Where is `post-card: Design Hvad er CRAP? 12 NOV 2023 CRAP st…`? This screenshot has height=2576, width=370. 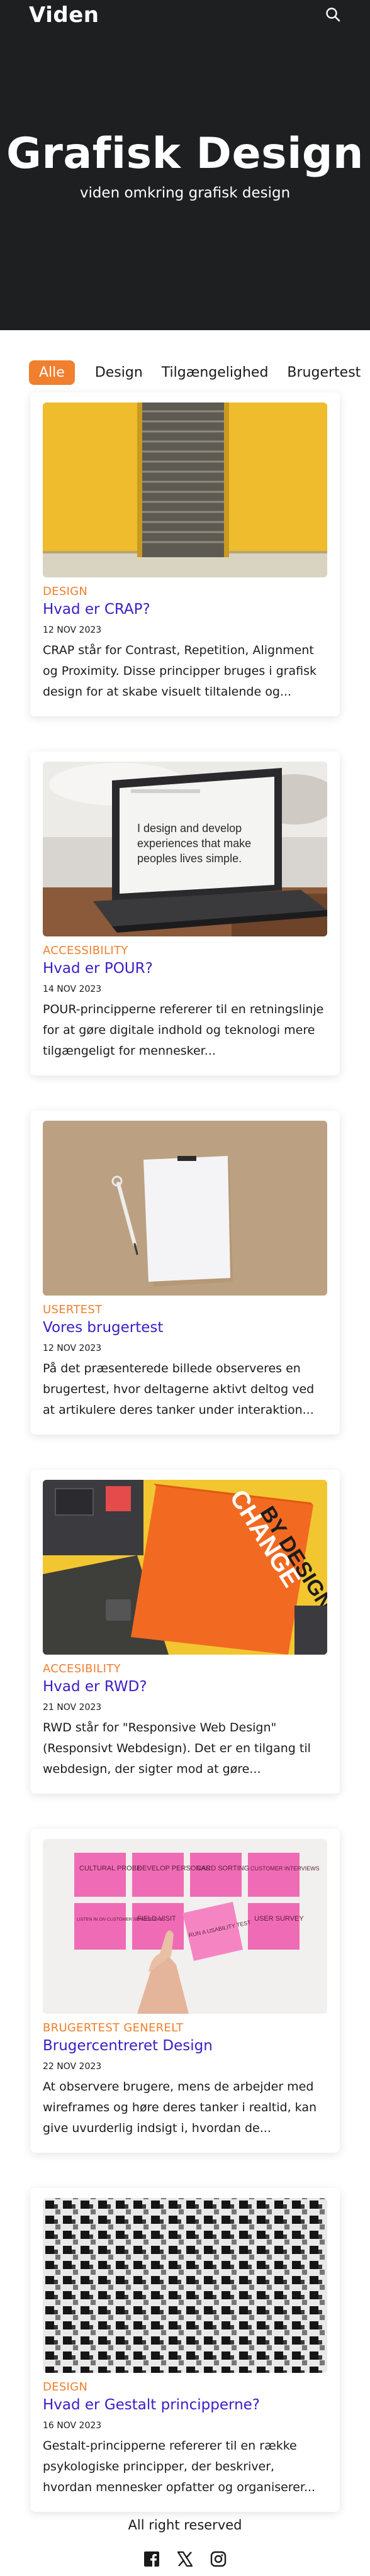 post-card: Design Hvad er CRAP? 12 NOV 2023 CRAP st… is located at coordinates (185, 554).